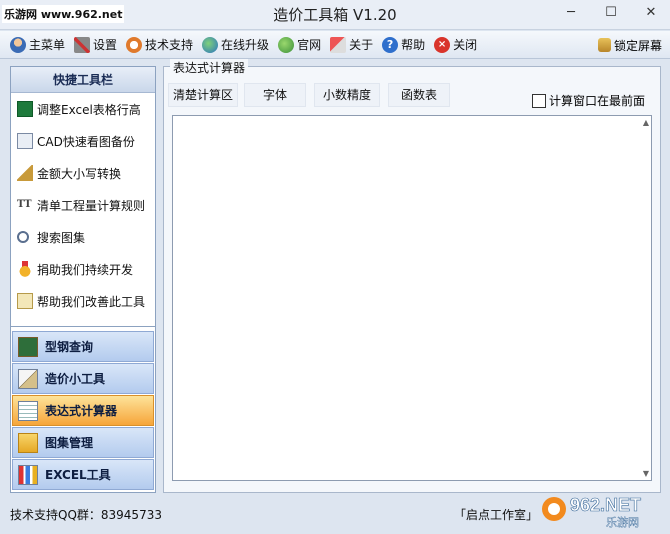  I want to click on nav-item-atlas-manage: 图集管理, so click(83, 442).